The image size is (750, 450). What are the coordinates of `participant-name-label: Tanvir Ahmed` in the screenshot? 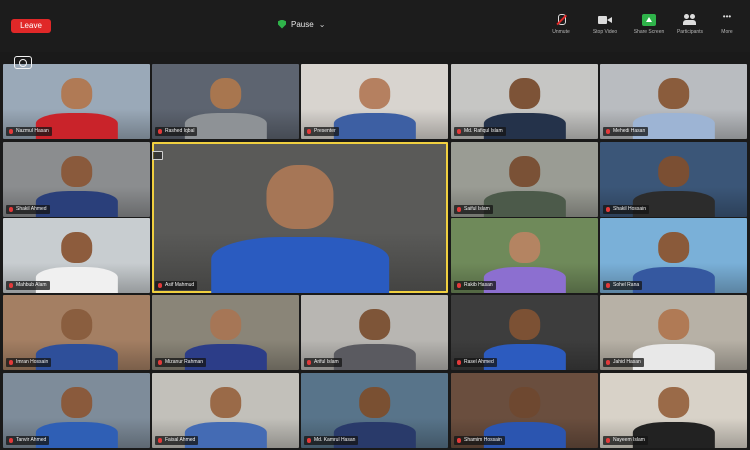 It's located at (28, 440).